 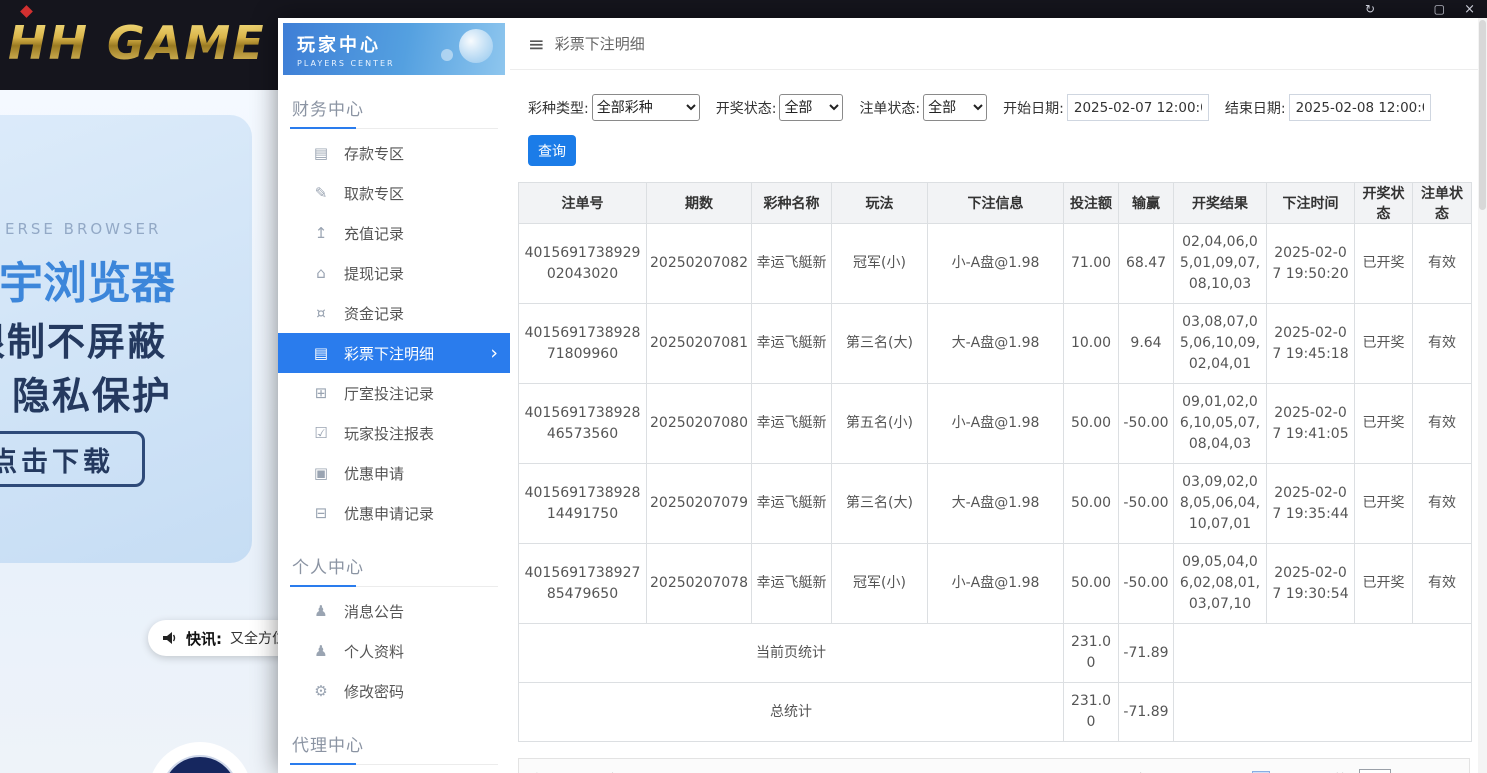 What do you see at coordinates (1091, 203) in the screenshot?
I see `table-header-cell: 投注额` at bounding box center [1091, 203].